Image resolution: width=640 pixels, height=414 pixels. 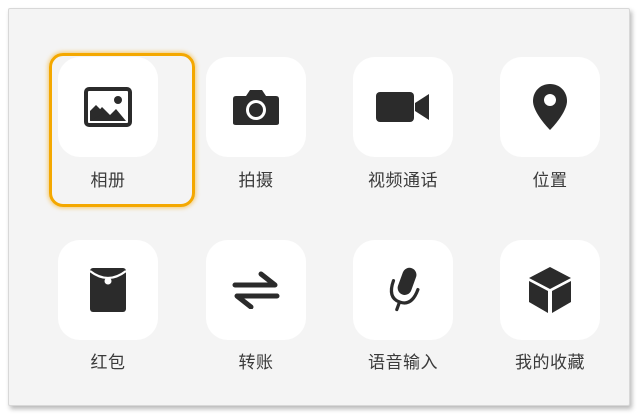 What do you see at coordinates (403, 181) in the screenshot?
I see `grid-item-label: 视频通话` at bounding box center [403, 181].